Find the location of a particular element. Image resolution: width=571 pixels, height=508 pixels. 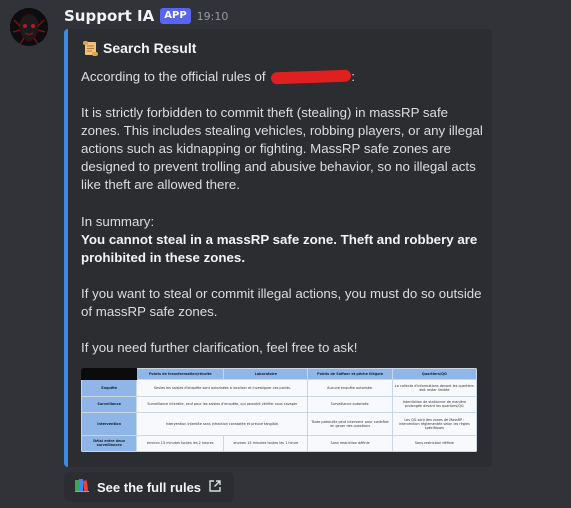

app-badge: APP is located at coordinates (175, 16).